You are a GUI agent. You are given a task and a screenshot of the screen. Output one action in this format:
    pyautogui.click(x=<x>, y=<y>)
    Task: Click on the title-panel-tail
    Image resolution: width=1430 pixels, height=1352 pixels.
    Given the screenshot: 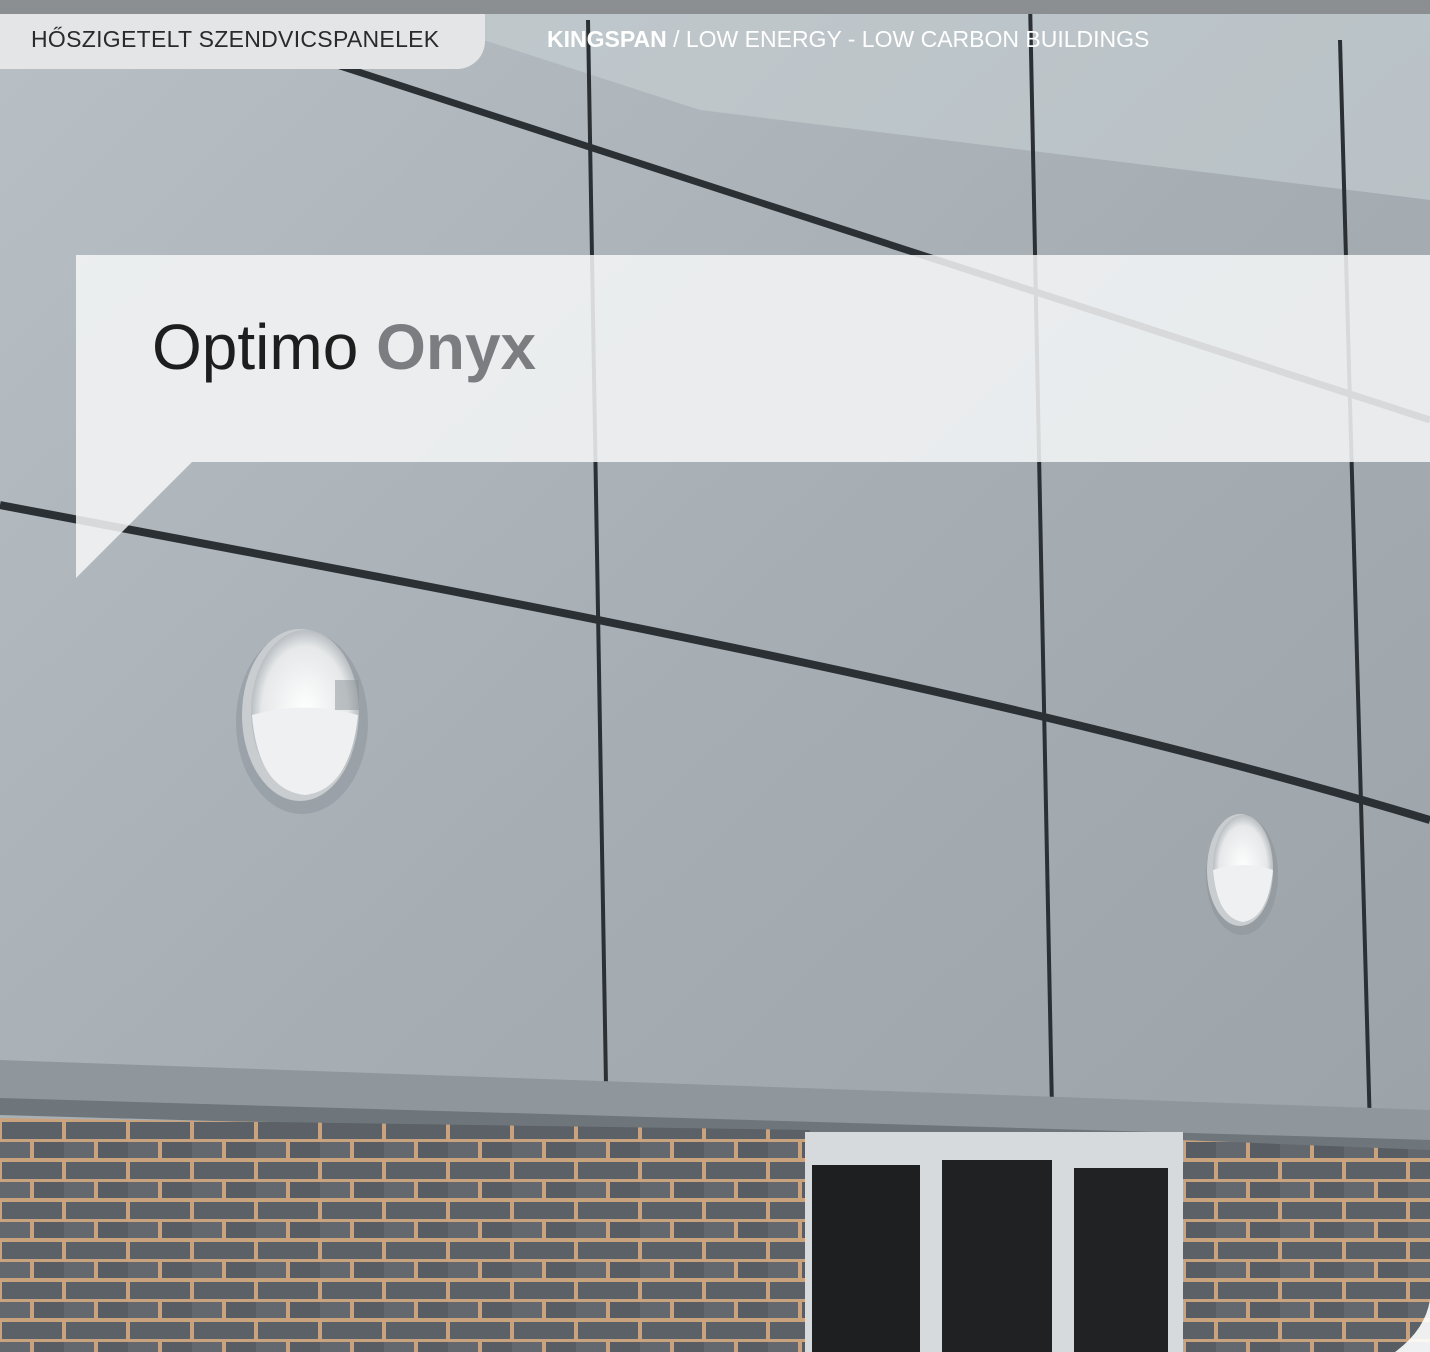 What is the action you would take?
    pyautogui.click(x=134, y=520)
    